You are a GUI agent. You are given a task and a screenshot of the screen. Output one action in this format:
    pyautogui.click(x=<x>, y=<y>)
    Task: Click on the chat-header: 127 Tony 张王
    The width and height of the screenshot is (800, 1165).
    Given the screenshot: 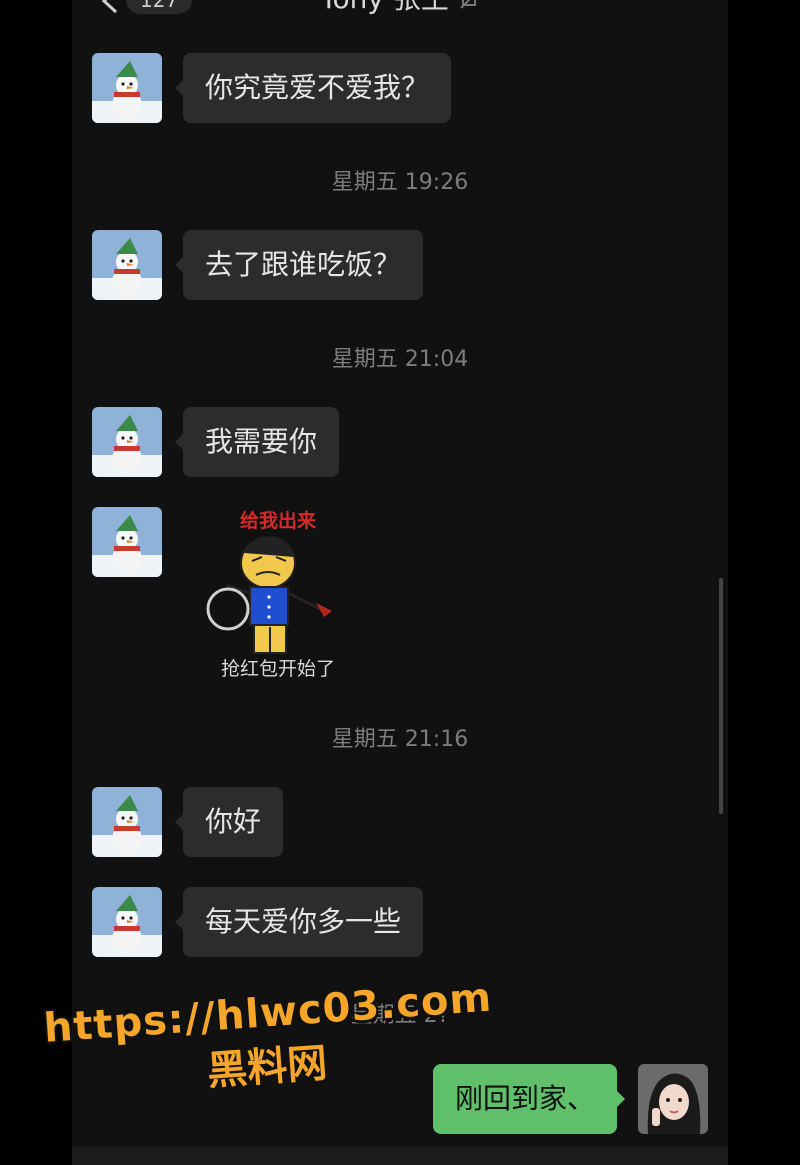 What is the action you would take?
    pyautogui.click(x=400, y=10)
    